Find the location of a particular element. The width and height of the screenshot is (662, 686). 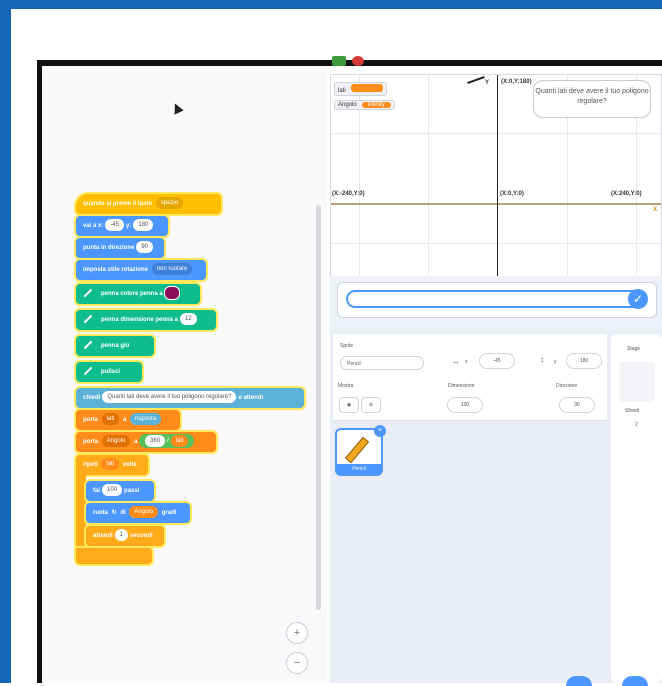

block-label: y: is located at coordinates (129, 226).